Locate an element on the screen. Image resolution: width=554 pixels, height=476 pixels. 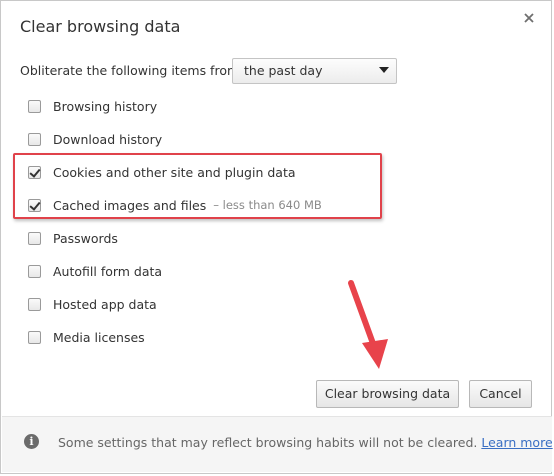
checkbox-label: Hosted app data is located at coordinates (105, 304).